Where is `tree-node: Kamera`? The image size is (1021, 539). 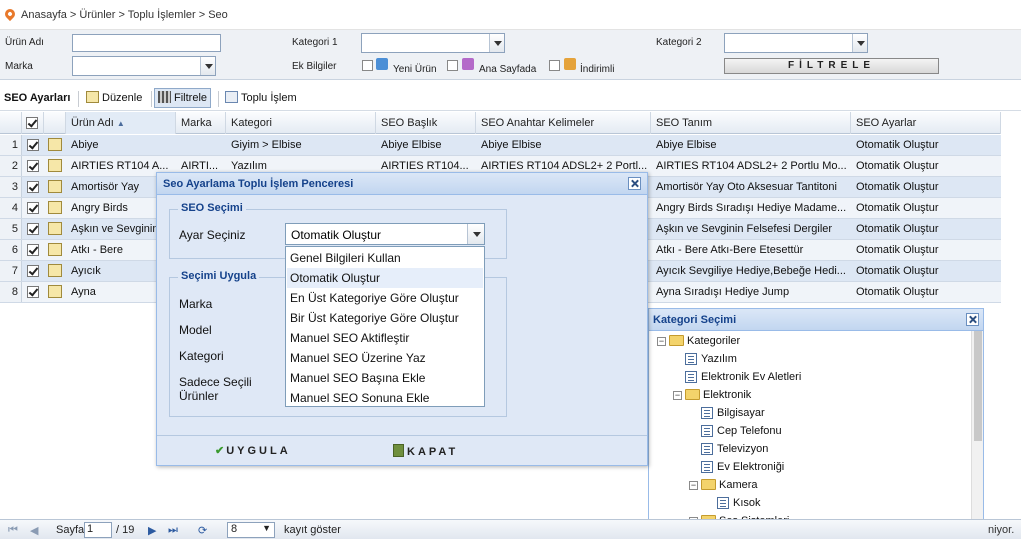 tree-node: Kamera is located at coordinates (738, 485).